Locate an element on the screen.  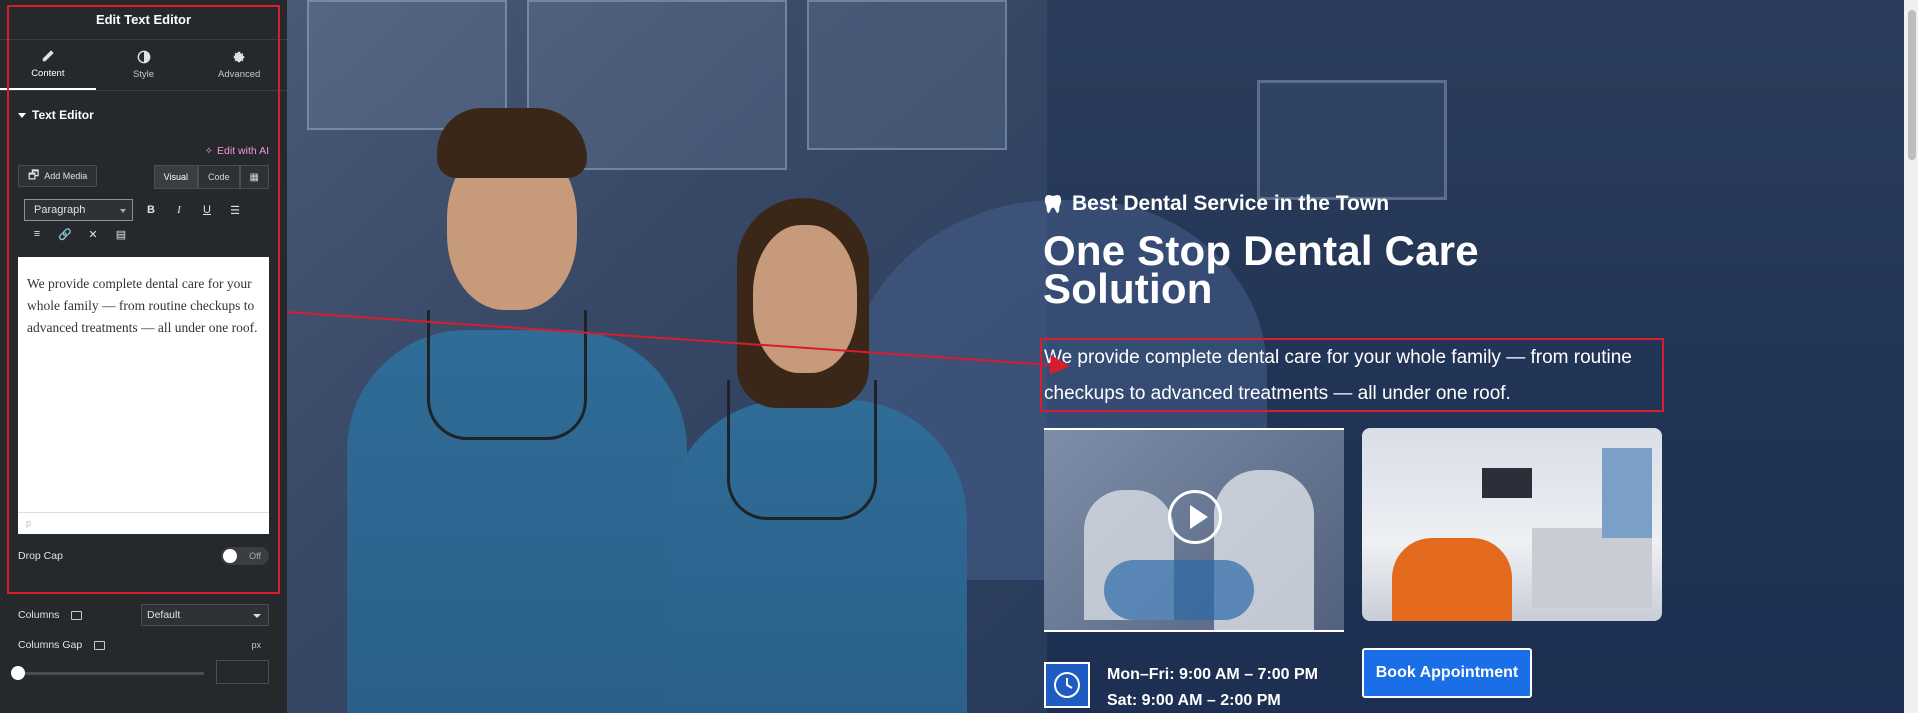
format-select: Paragraph is located at coordinates (78, 210).